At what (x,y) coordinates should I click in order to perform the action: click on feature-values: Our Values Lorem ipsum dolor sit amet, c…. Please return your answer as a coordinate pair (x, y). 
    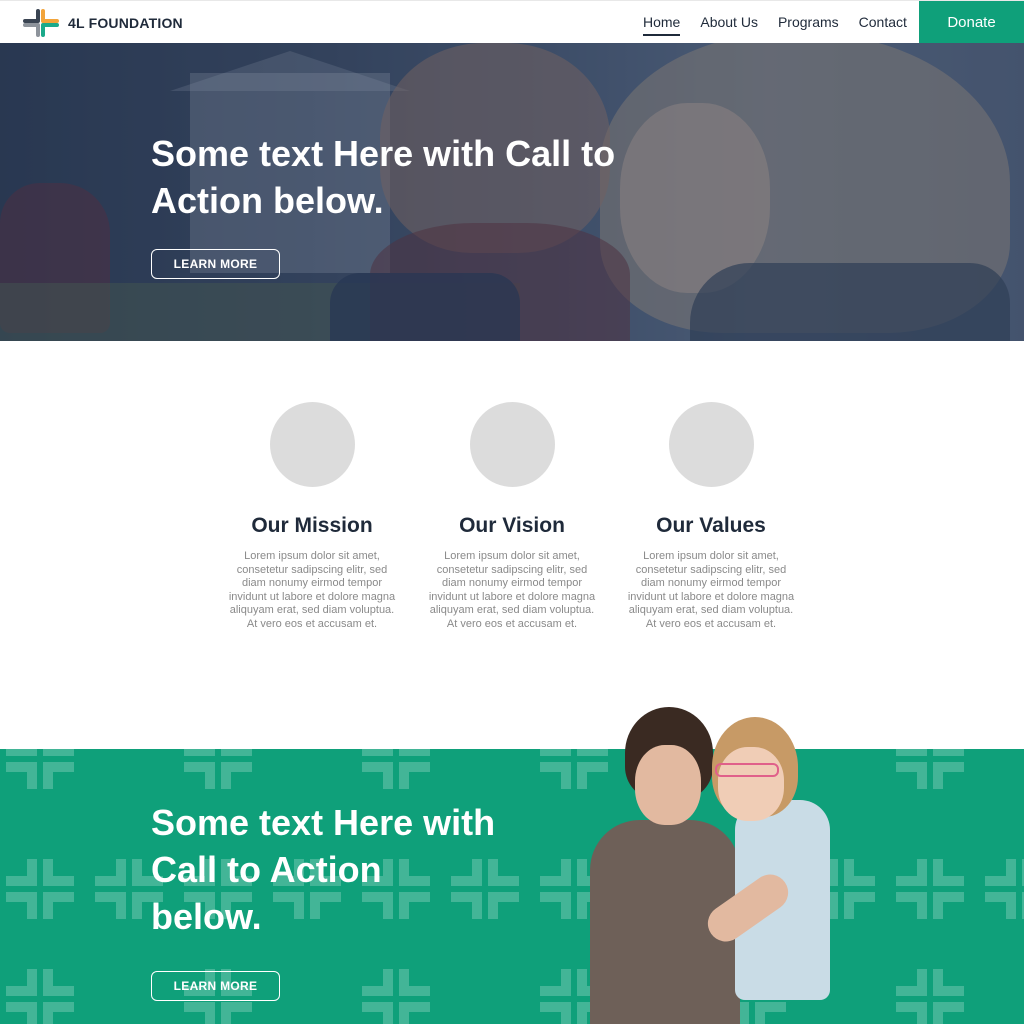
    Looking at the image, I should click on (711, 516).